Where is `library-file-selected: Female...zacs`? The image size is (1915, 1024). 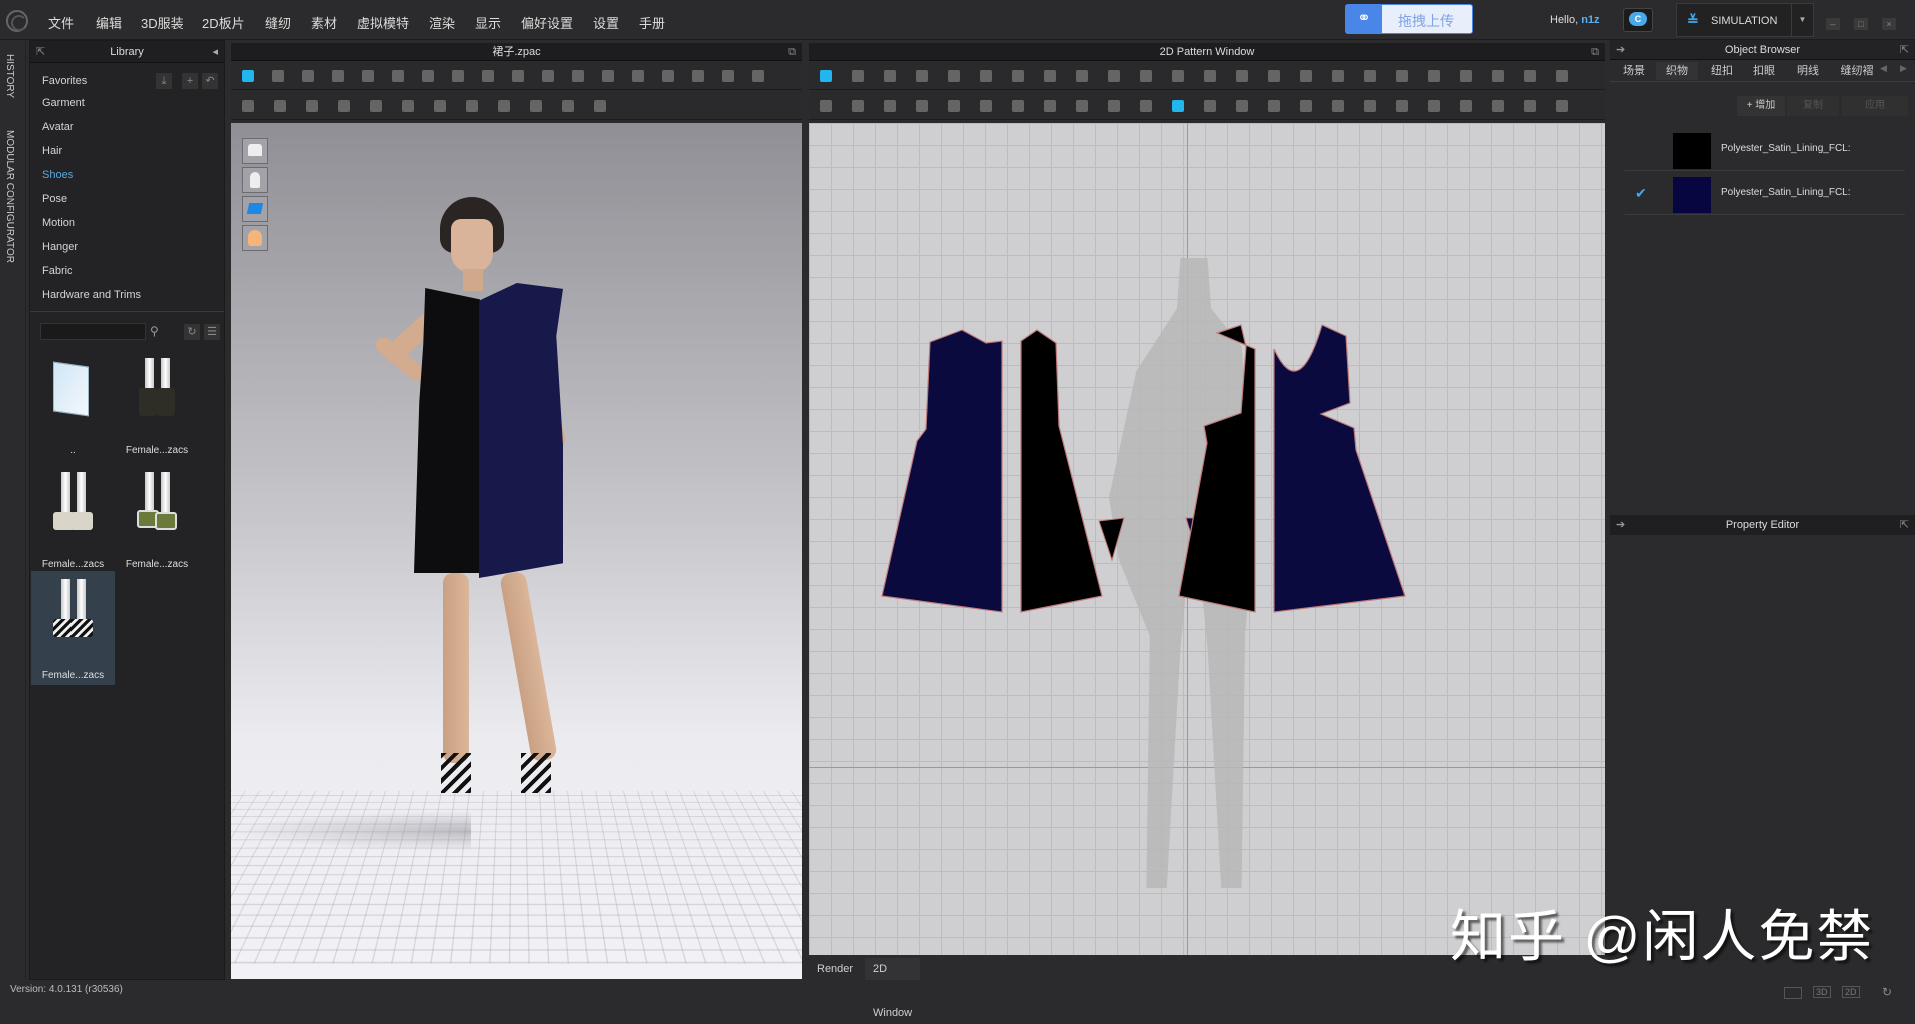 library-file-selected: Female...zacs is located at coordinates (73, 628).